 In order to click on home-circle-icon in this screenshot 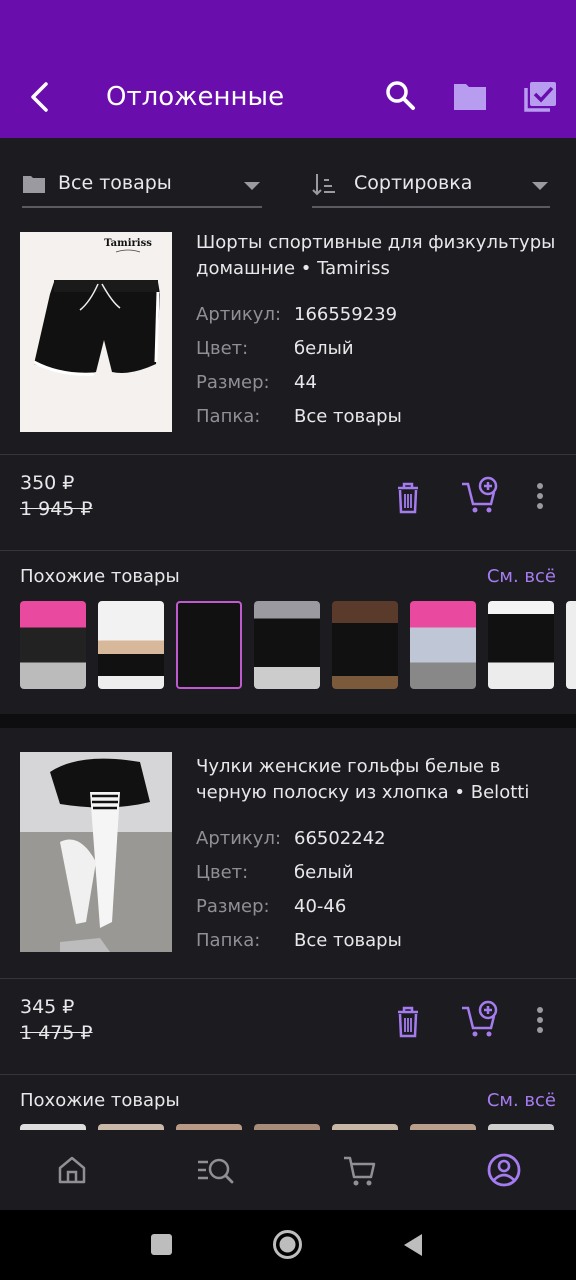, I will do `click(287, 1244)`.